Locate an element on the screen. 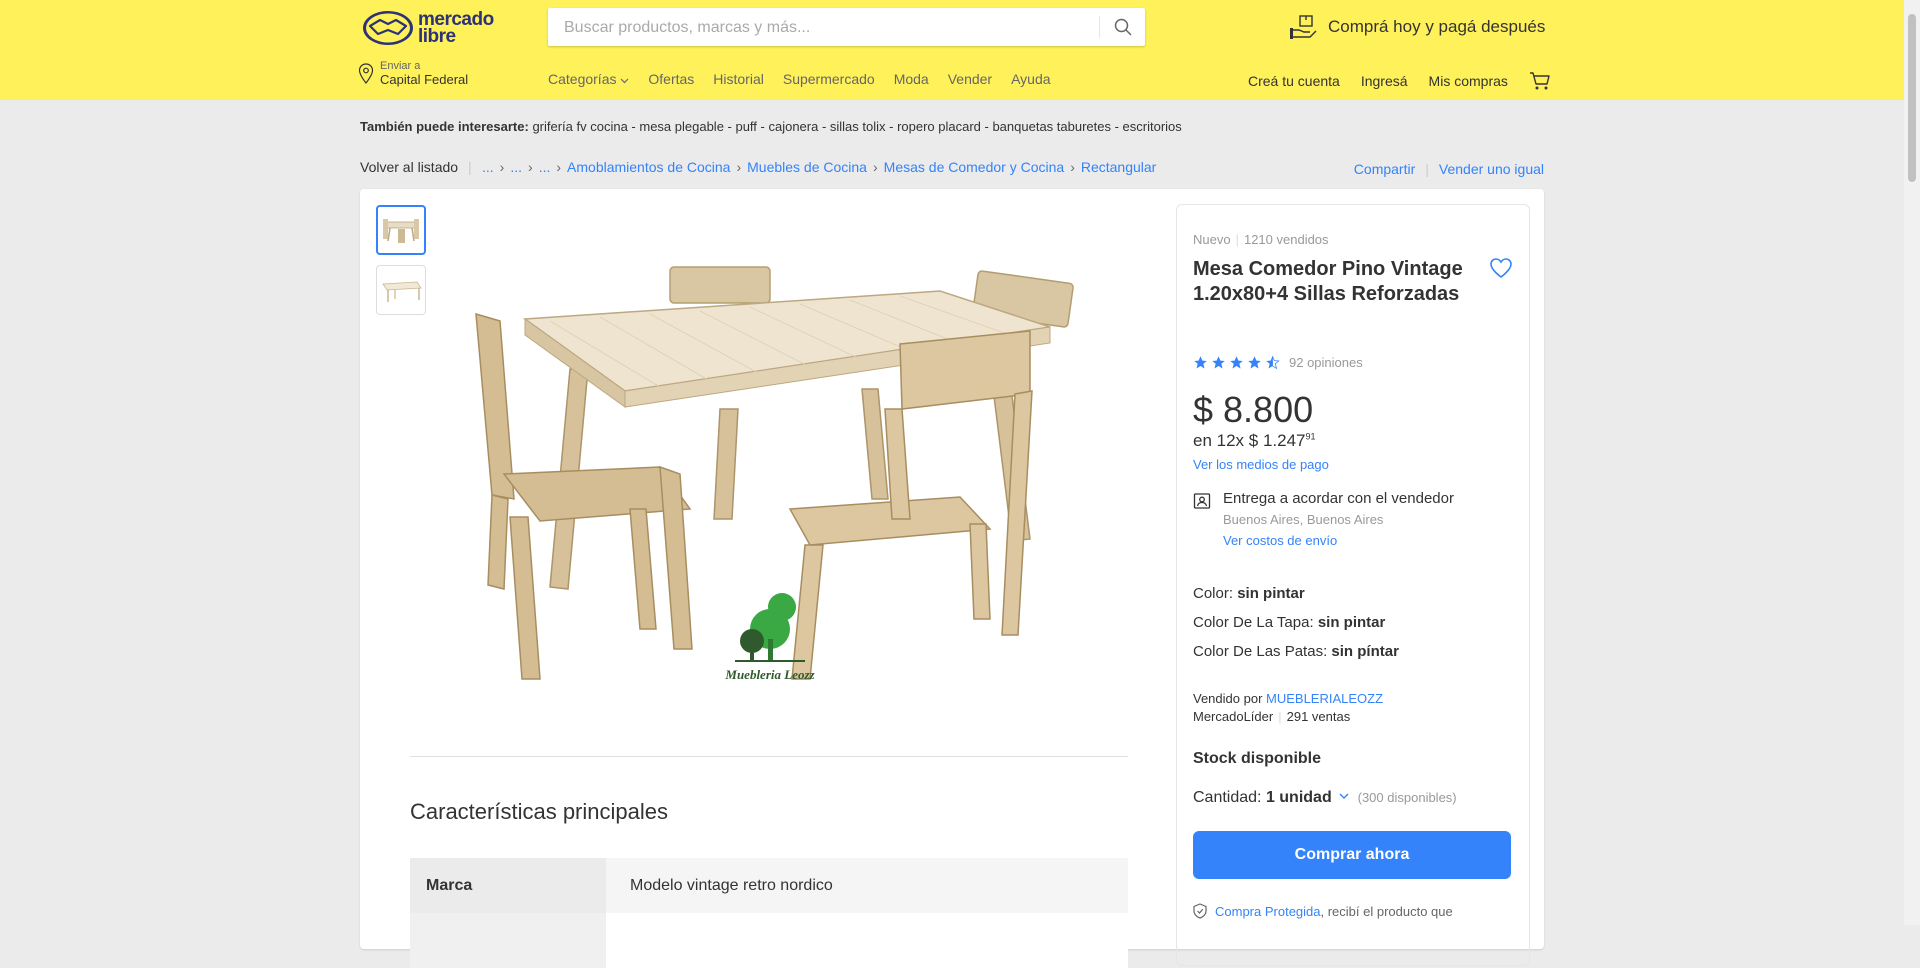 The width and height of the screenshot is (1920, 968). ship-to-label: Enviar a is located at coordinates (400, 66).